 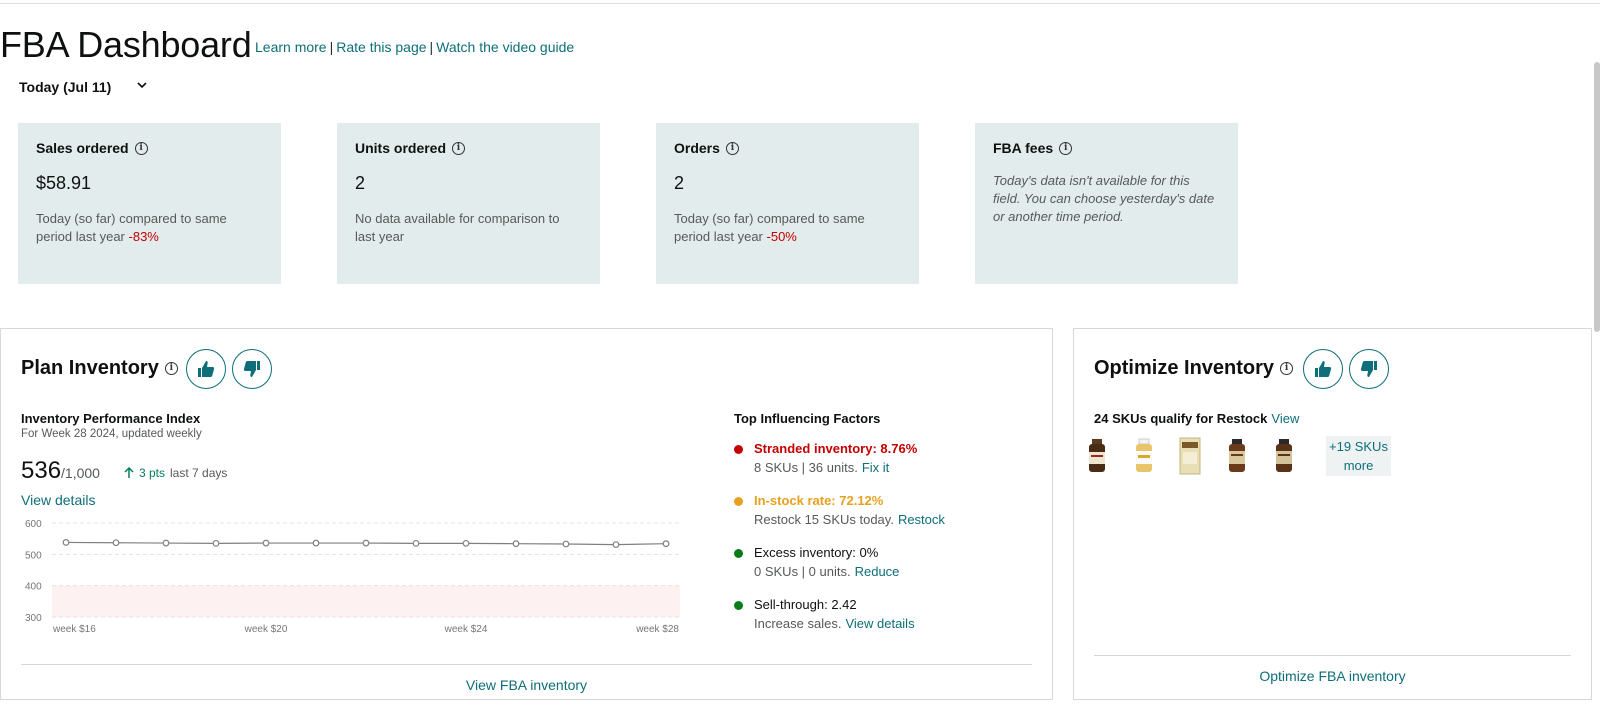 I want to click on thumbs-up-icon, so click(x=1323, y=369).